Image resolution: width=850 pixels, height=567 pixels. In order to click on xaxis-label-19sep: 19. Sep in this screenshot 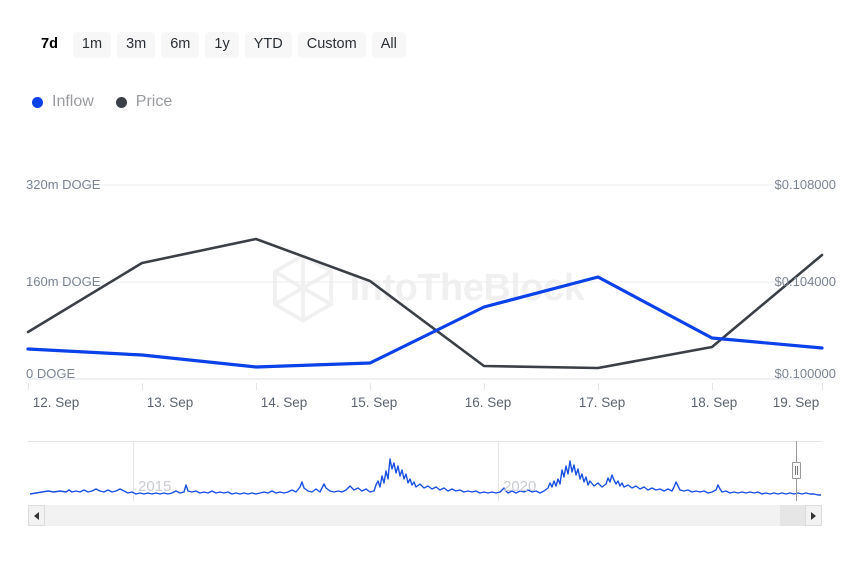, I will do `click(796, 402)`.